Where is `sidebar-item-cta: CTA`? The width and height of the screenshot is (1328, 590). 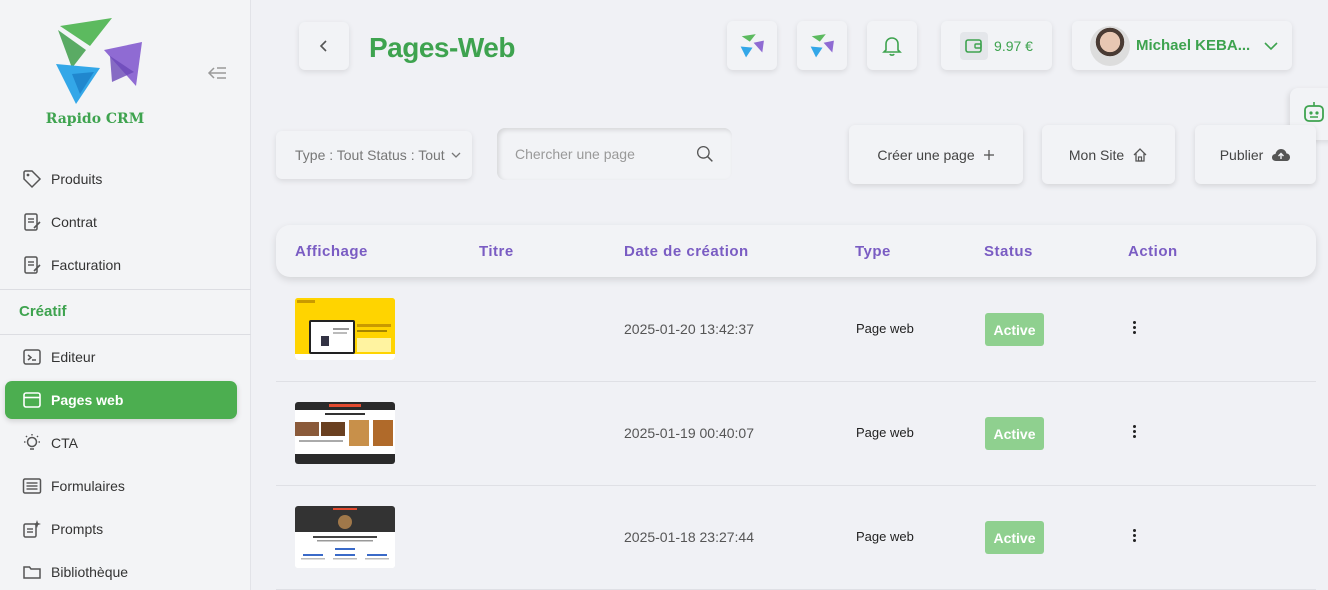 sidebar-item-cta: CTA is located at coordinates (121, 443).